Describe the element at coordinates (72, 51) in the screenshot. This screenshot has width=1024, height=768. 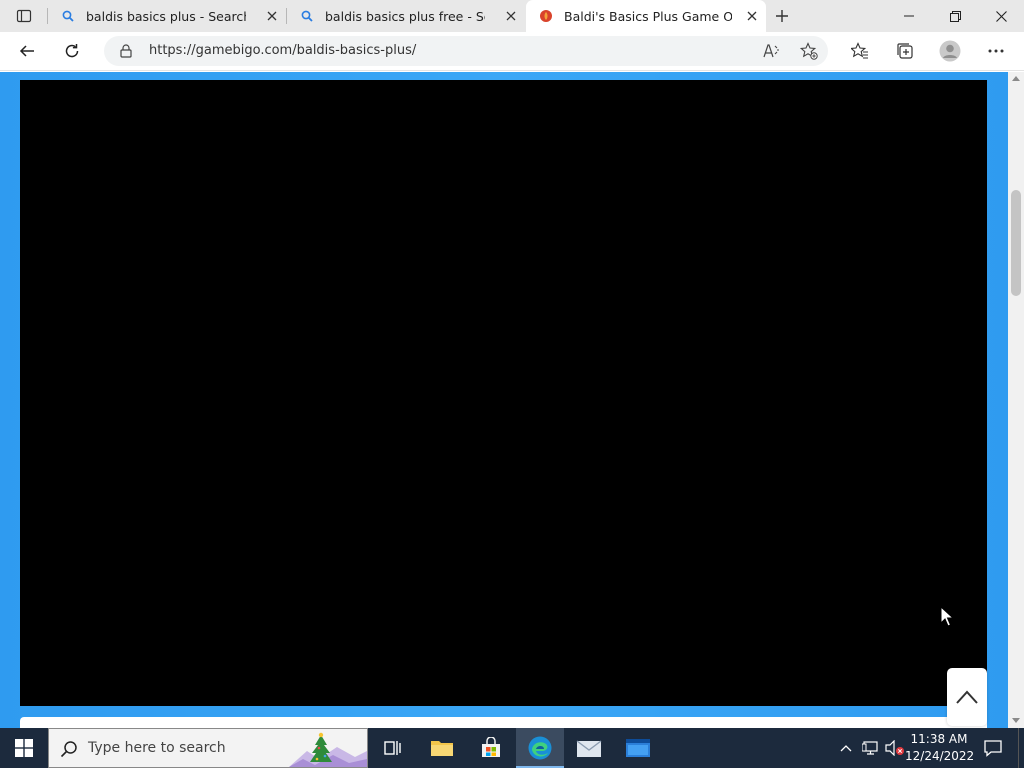
I see `refresh-button` at that location.